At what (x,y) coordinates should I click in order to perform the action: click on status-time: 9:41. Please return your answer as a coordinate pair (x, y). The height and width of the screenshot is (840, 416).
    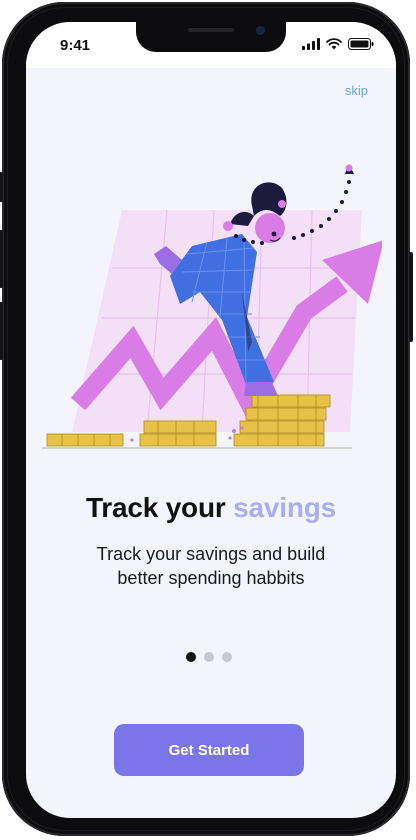
    Looking at the image, I should click on (75, 45).